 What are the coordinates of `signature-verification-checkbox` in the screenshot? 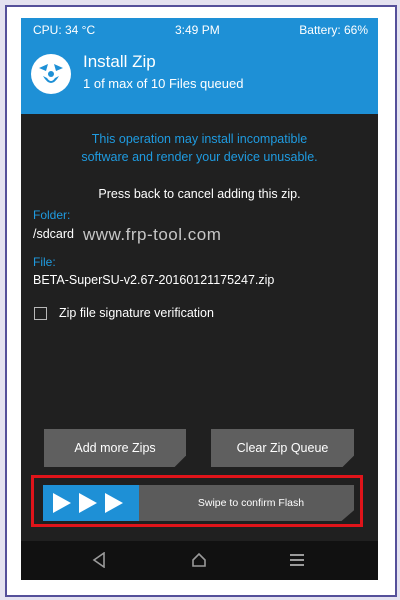 It's located at (40, 313).